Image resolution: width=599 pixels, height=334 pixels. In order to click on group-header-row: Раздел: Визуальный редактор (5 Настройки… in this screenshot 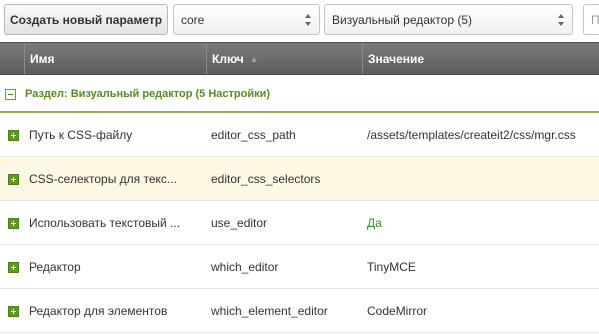, I will do `click(299, 94)`.